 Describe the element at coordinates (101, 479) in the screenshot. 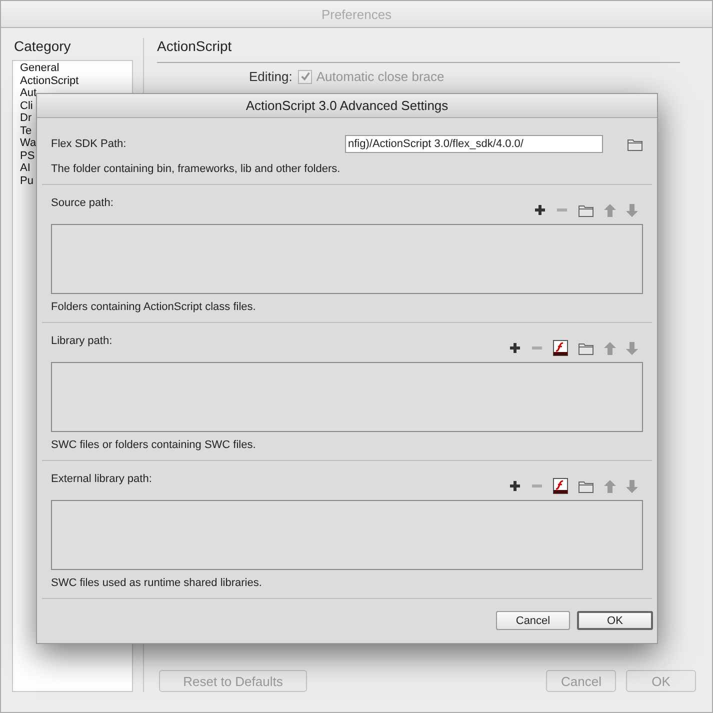

I see `section-label: External library path:` at that location.